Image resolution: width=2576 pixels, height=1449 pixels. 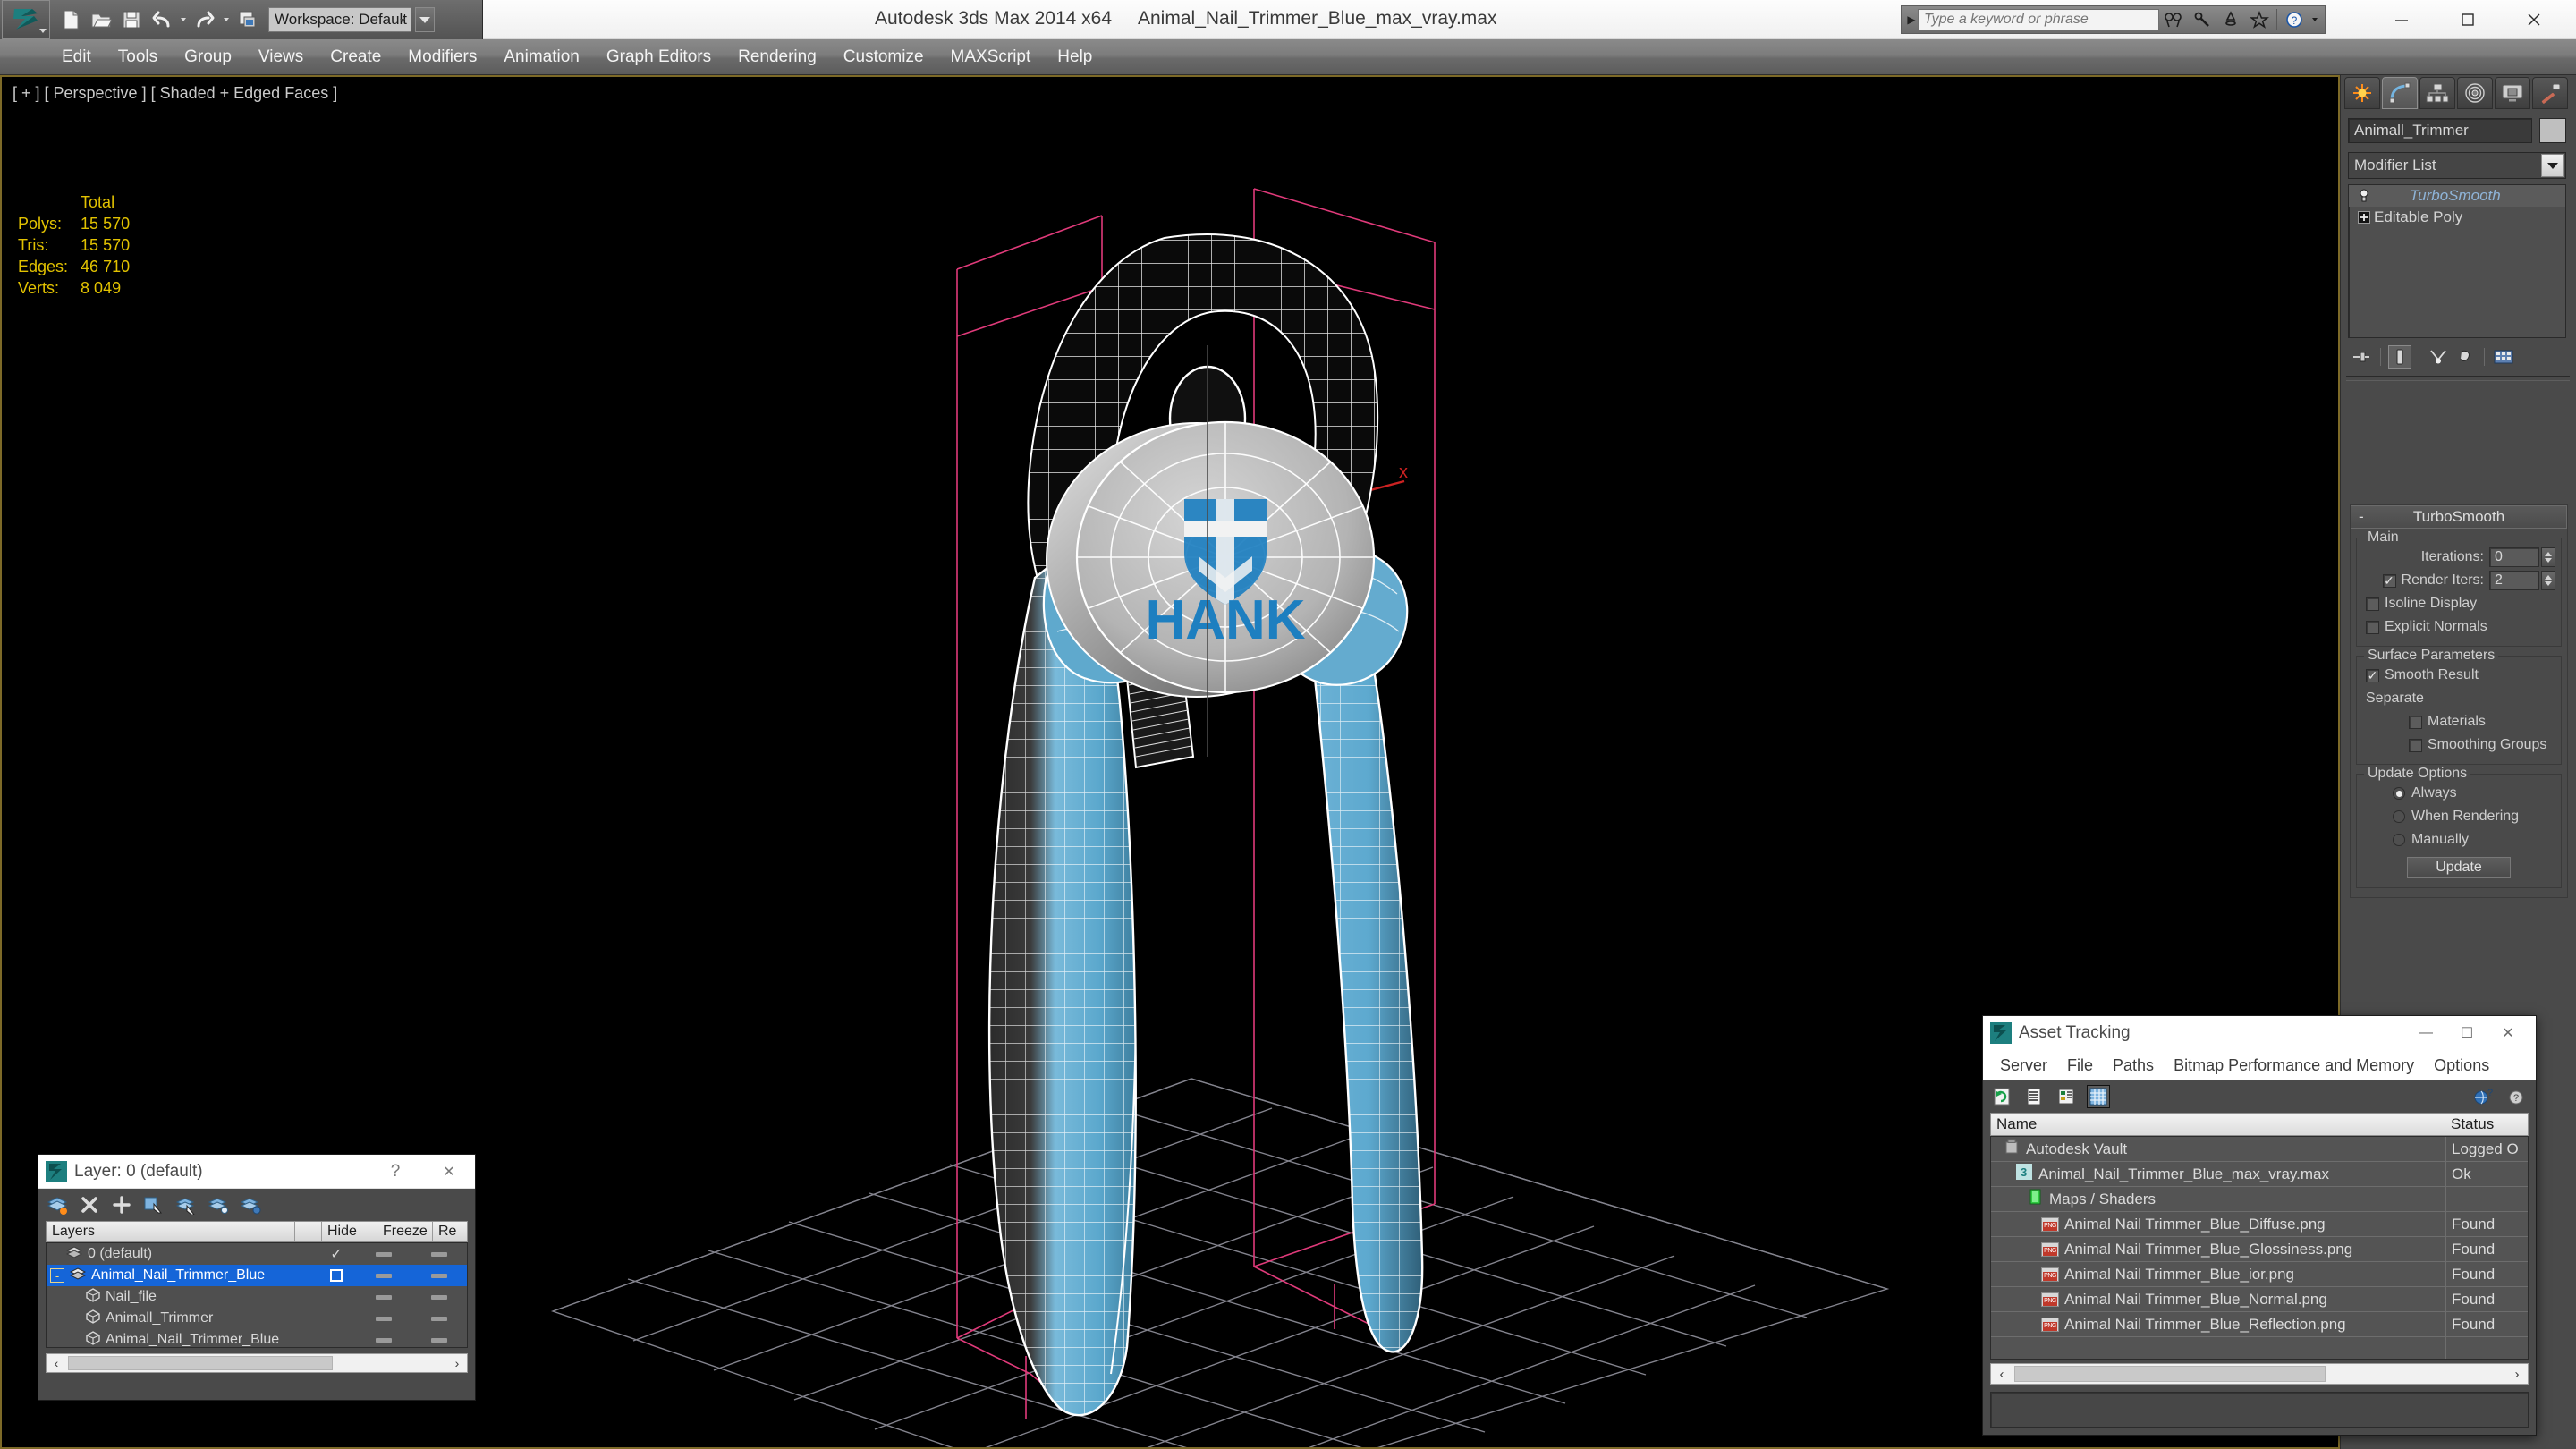 What do you see at coordinates (883, 57) in the screenshot?
I see `menu-customize: Customize` at bounding box center [883, 57].